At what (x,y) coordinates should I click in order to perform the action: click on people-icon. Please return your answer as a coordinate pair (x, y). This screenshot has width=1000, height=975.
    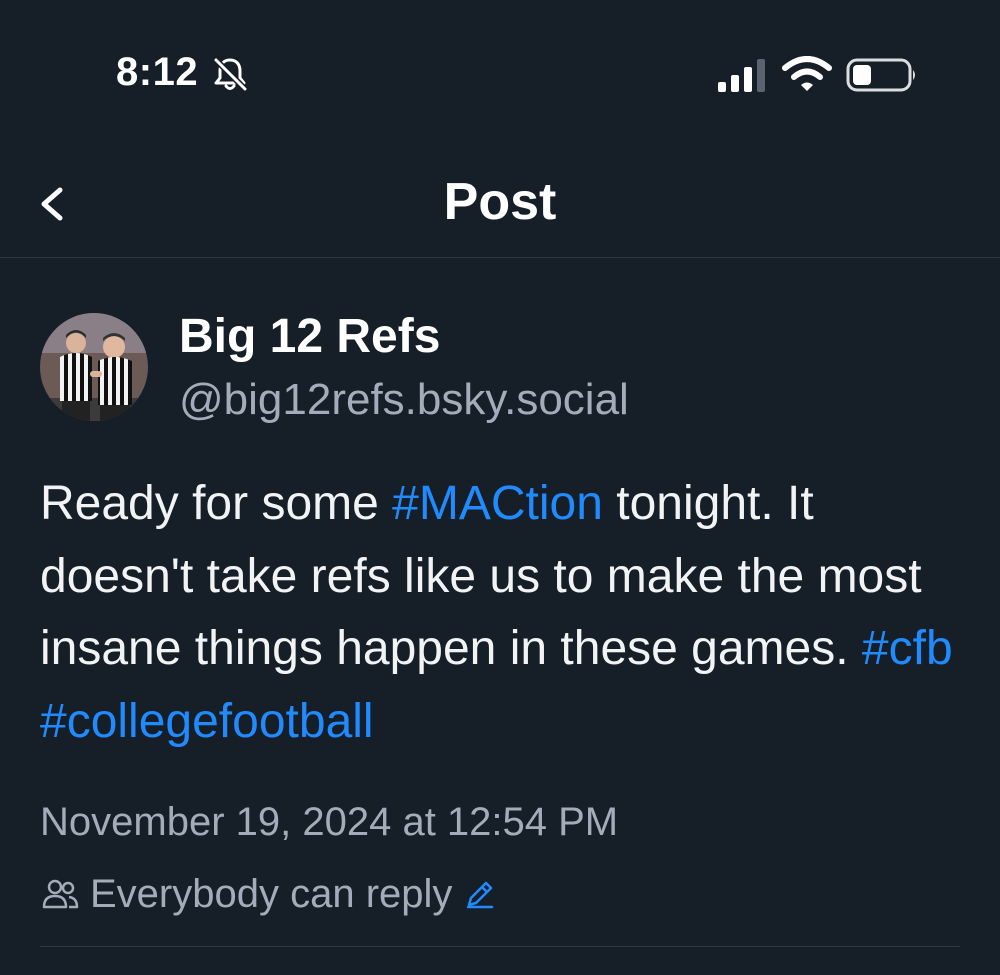
    Looking at the image, I should click on (60, 894).